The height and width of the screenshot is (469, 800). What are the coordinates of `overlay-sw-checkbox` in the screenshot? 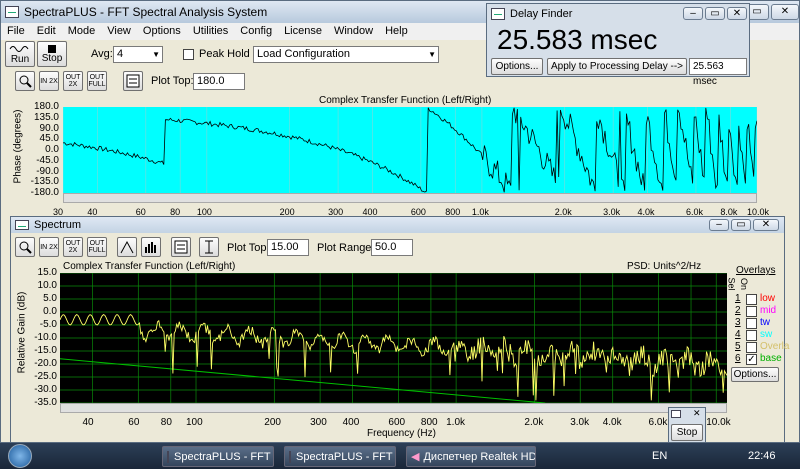 It's located at (751, 335).